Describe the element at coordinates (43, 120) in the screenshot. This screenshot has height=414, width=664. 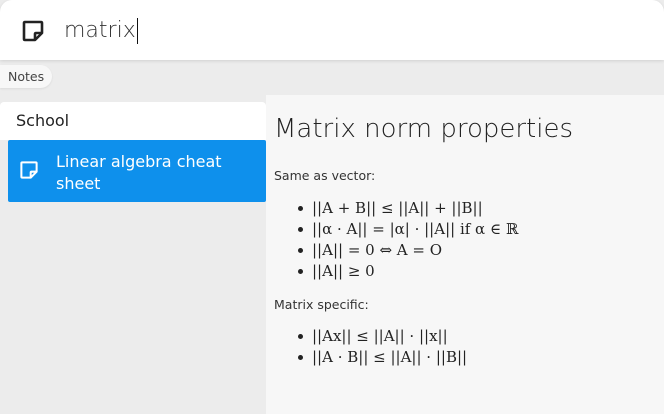
I see `group-label: School` at that location.